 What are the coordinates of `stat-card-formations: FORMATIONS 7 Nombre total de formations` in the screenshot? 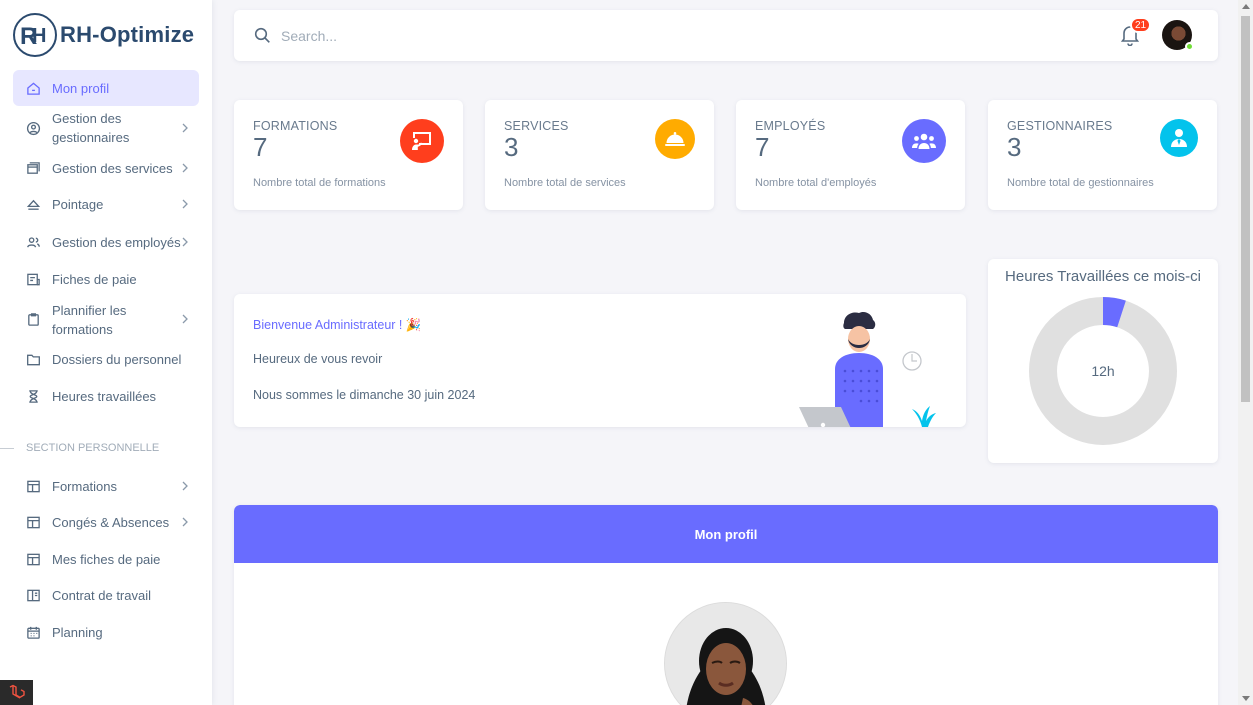 It's located at (348, 155).